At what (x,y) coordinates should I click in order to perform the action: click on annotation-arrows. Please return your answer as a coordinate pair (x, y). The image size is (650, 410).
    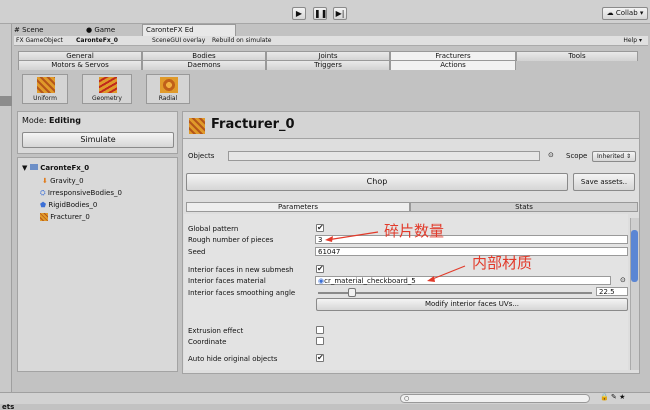
    Looking at the image, I should click on (395, 256).